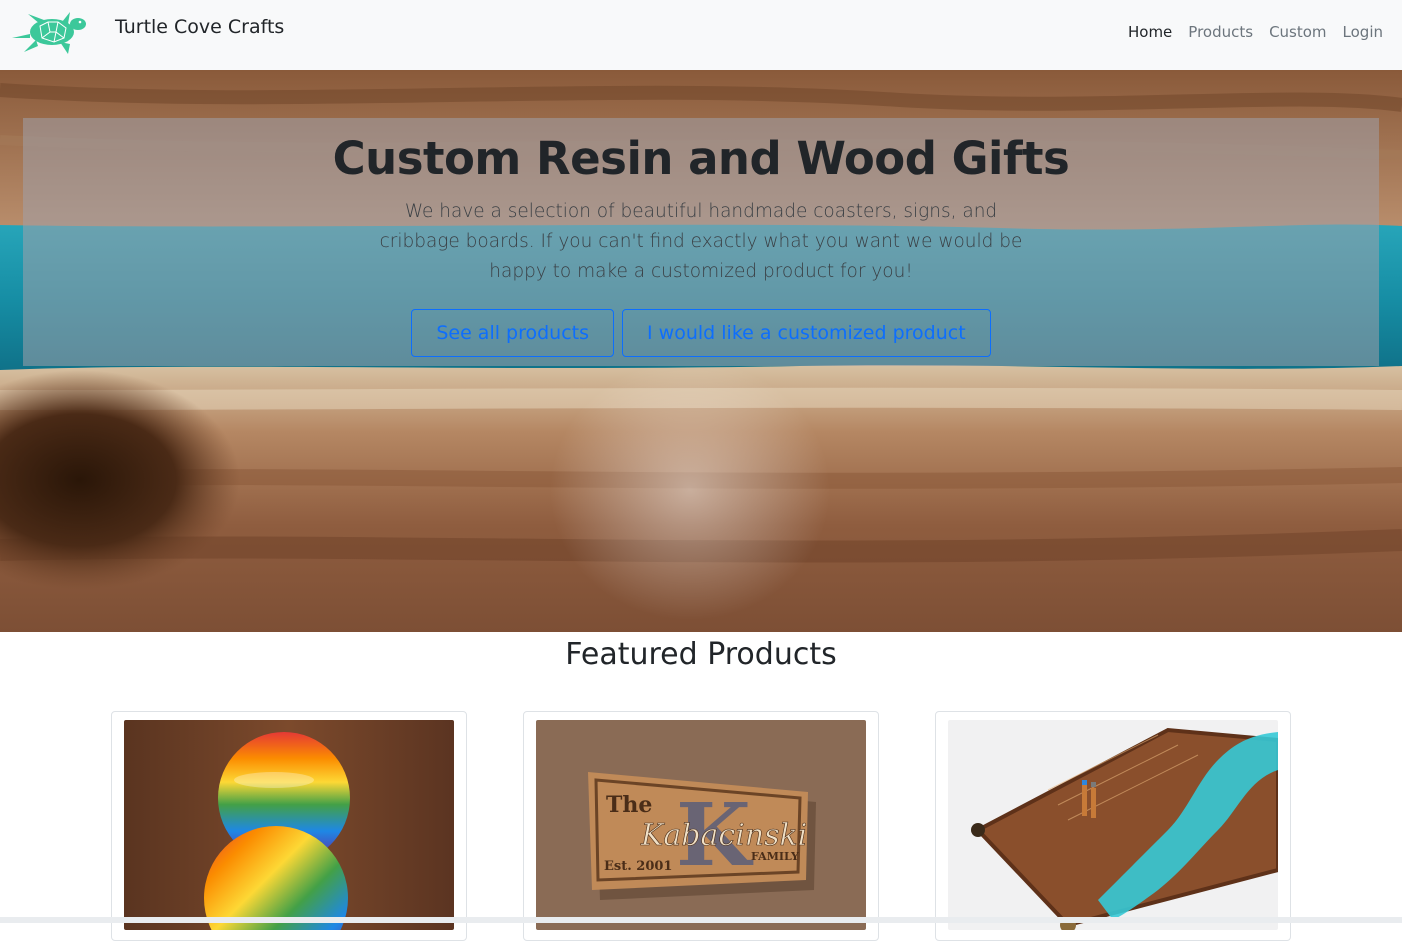 This screenshot has height=941, width=1402. Describe the element at coordinates (1150, 32) in the screenshot. I see `nav-link-home: Home` at that location.